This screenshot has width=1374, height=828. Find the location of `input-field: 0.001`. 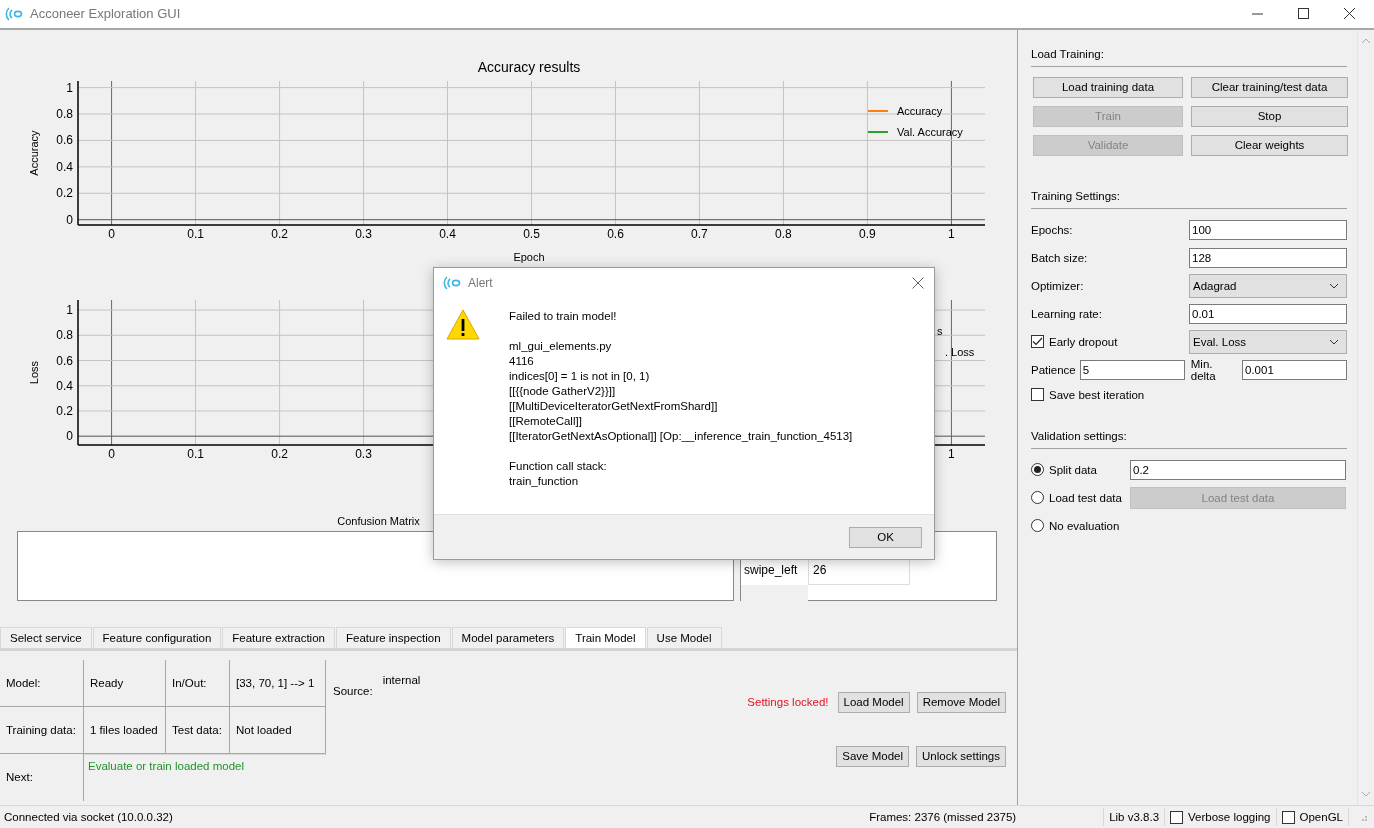

input-field: 0.001 is located at coordinates (1294, 369).